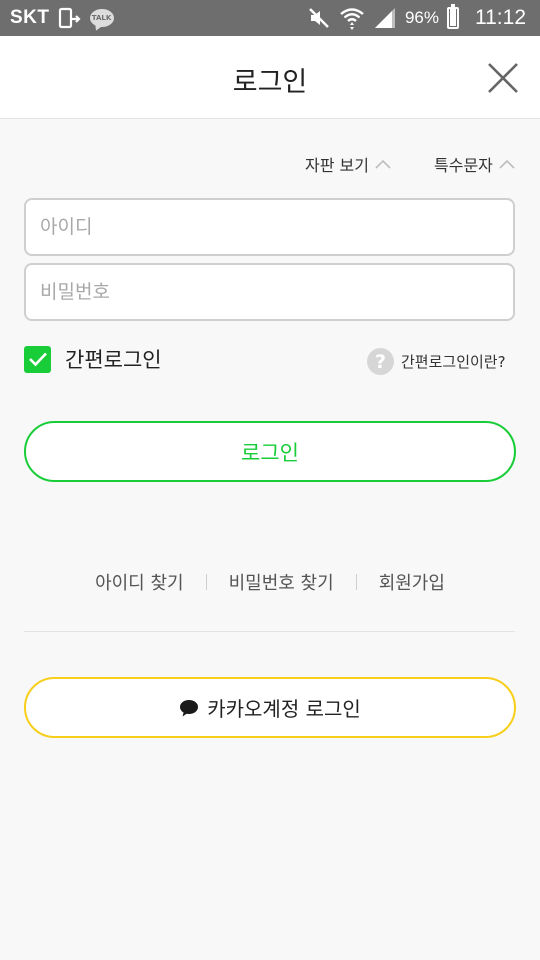 Image resolution: width=540 pixels, height=960 pixels. I want to click on header: 로그인, so click(270, 77).